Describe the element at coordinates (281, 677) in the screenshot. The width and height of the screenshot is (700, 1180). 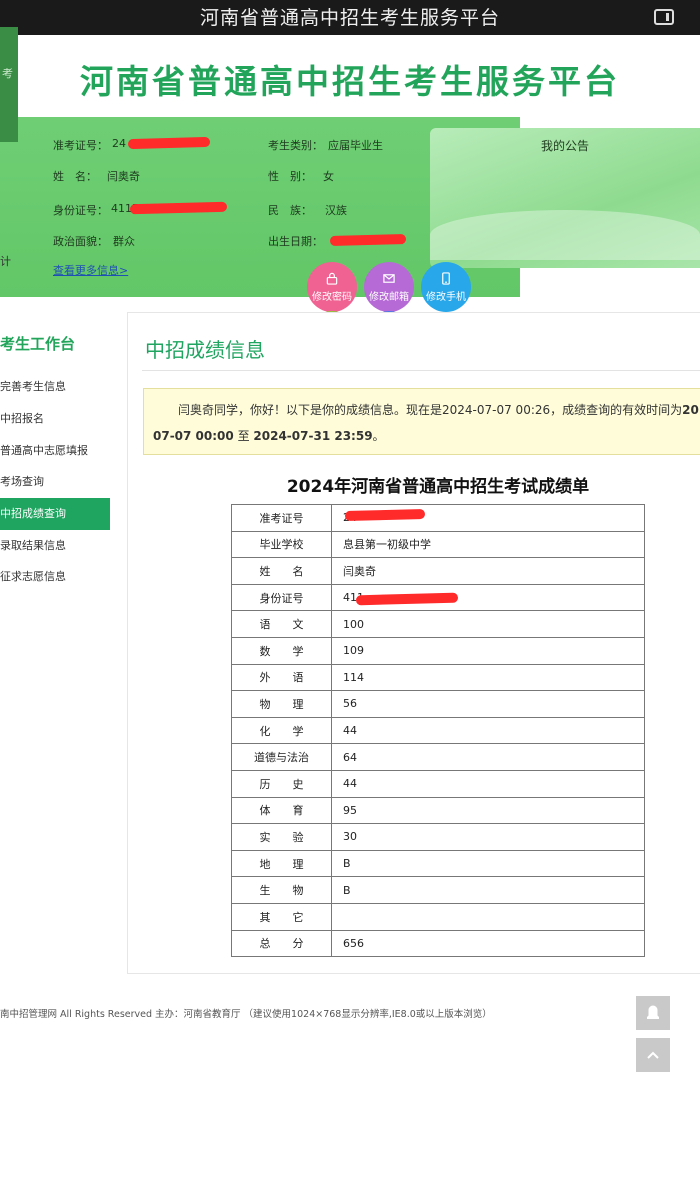
I see `row-subject: 外 语` at that location.